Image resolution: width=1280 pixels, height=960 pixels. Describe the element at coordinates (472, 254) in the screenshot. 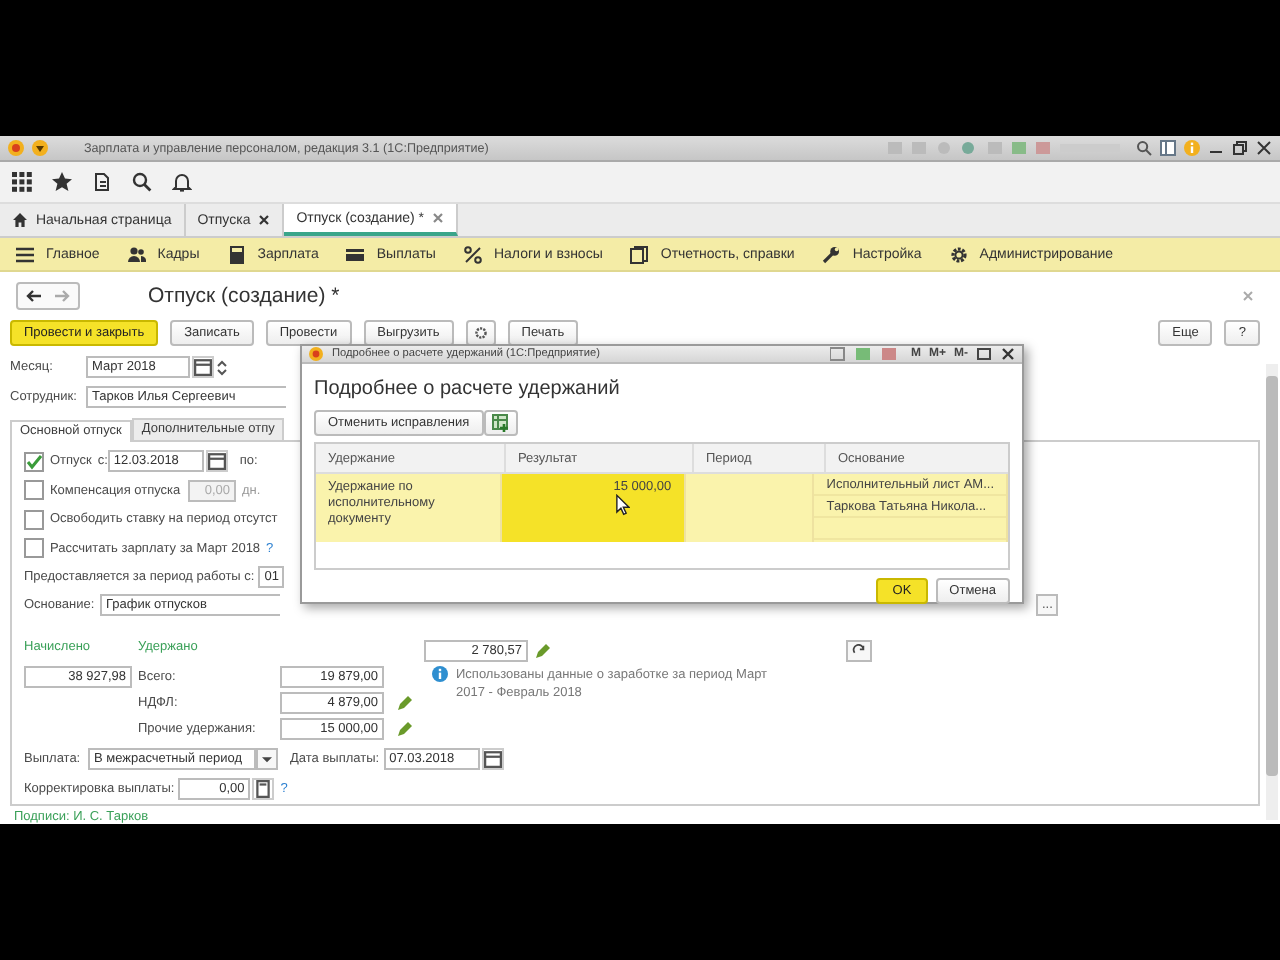

I see `percent-icon` at that location.